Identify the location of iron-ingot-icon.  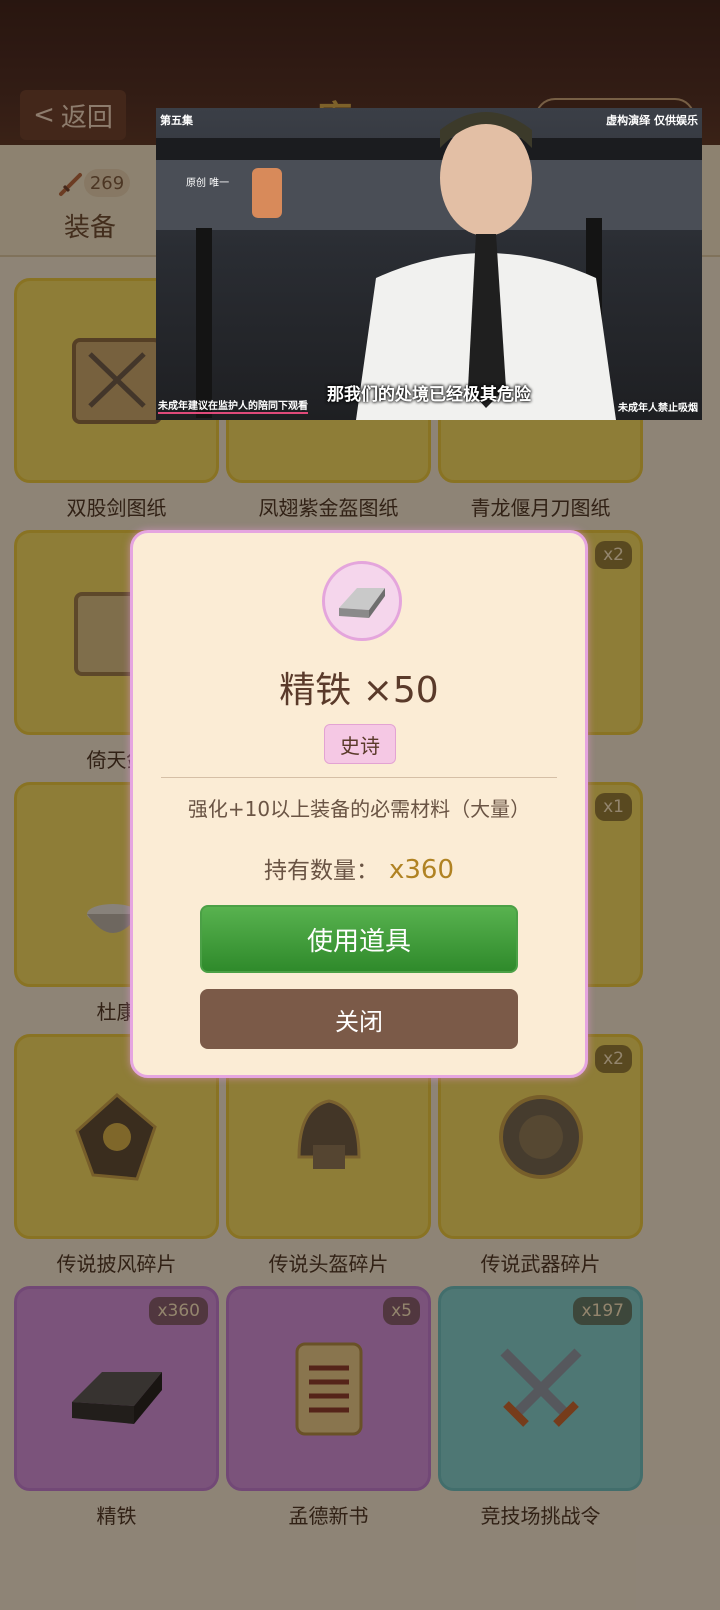
(362, 603).